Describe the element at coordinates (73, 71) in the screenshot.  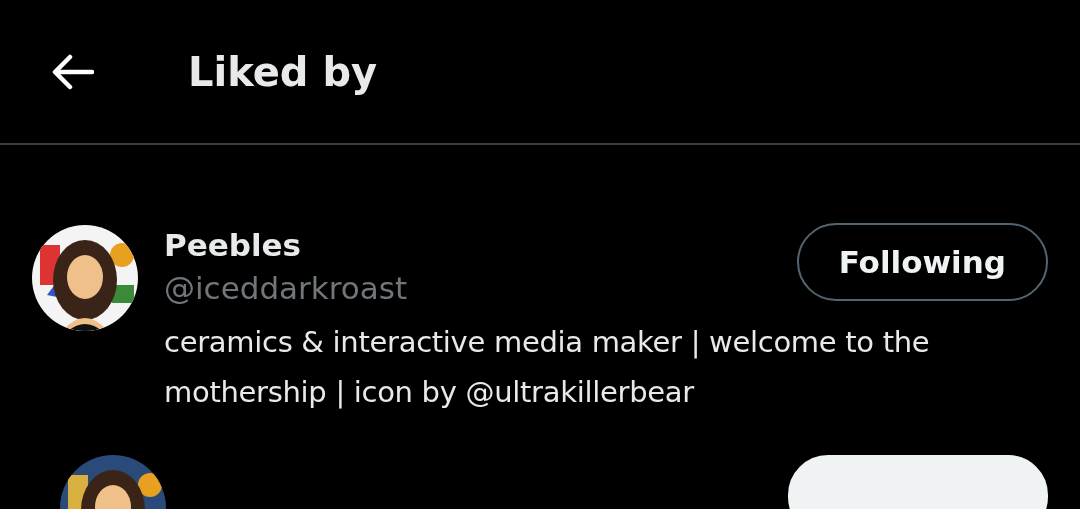
I see `back-arrow-icon` at that location.